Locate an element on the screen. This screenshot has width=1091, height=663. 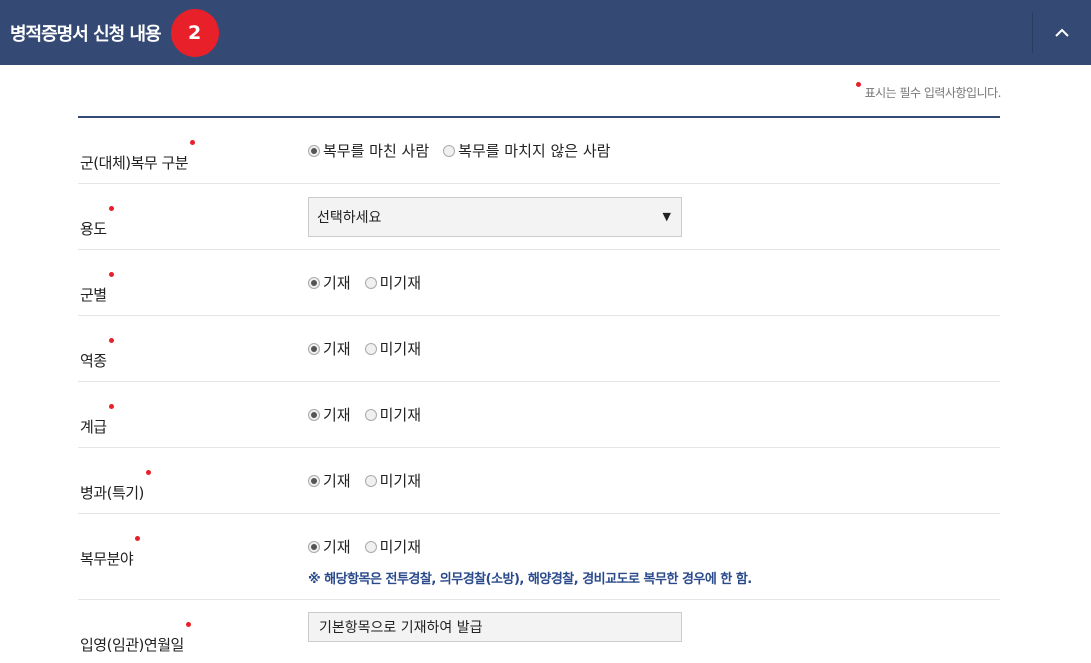
row-service-category: 역종 기재 미기재 is located at coordinates (539, 349).